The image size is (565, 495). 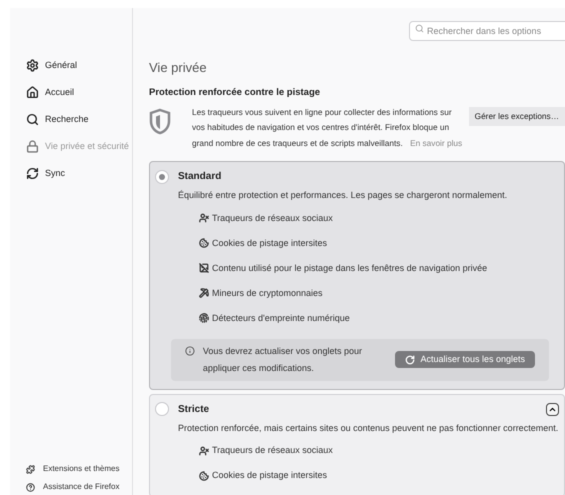 I want to click on page-title: Vie privée, so click(x=178, y=68).